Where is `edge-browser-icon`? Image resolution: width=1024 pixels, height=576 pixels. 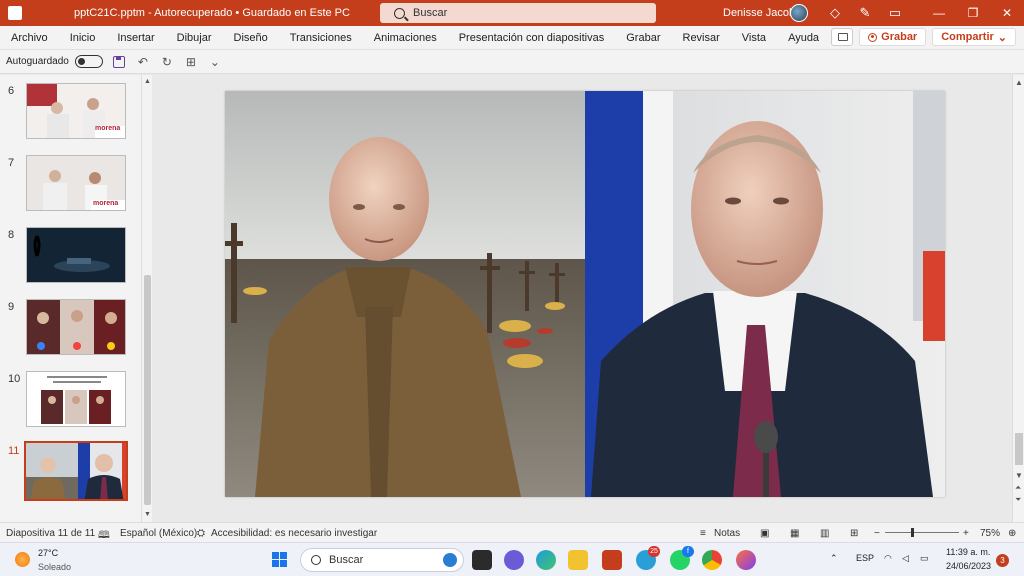
edge-browser-icon is located at coordinates (546, 560).